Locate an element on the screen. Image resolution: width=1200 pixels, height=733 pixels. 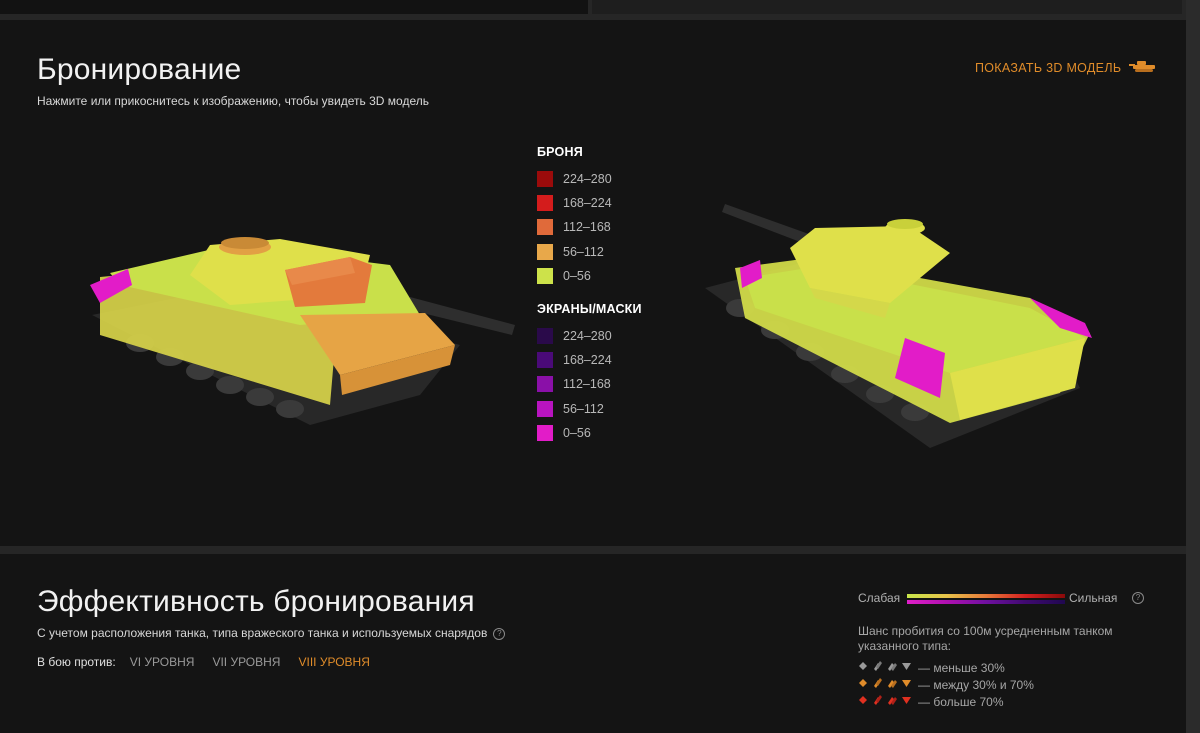
chance-row-label: — между 30% и 70% is located at coordinates (976, 684).